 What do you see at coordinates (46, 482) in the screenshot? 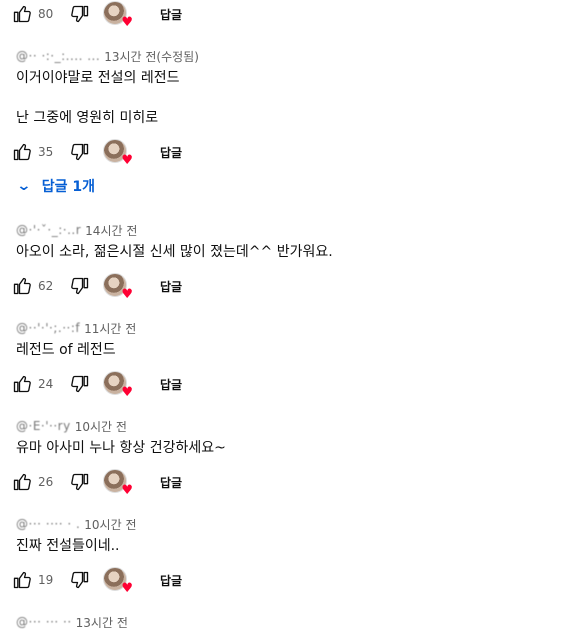
I see `like-count: 26` at bounding box center [46, 482].